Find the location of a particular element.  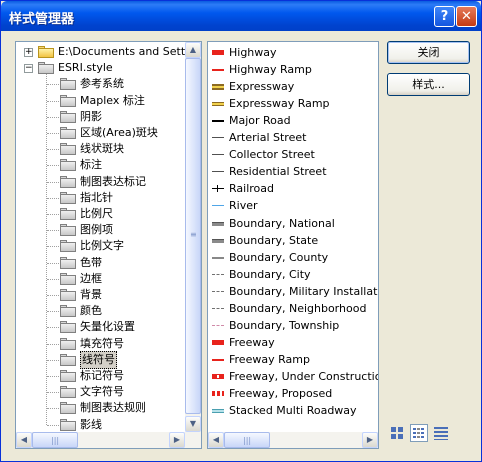

list-view-icon is located at coordinates (419, 433).